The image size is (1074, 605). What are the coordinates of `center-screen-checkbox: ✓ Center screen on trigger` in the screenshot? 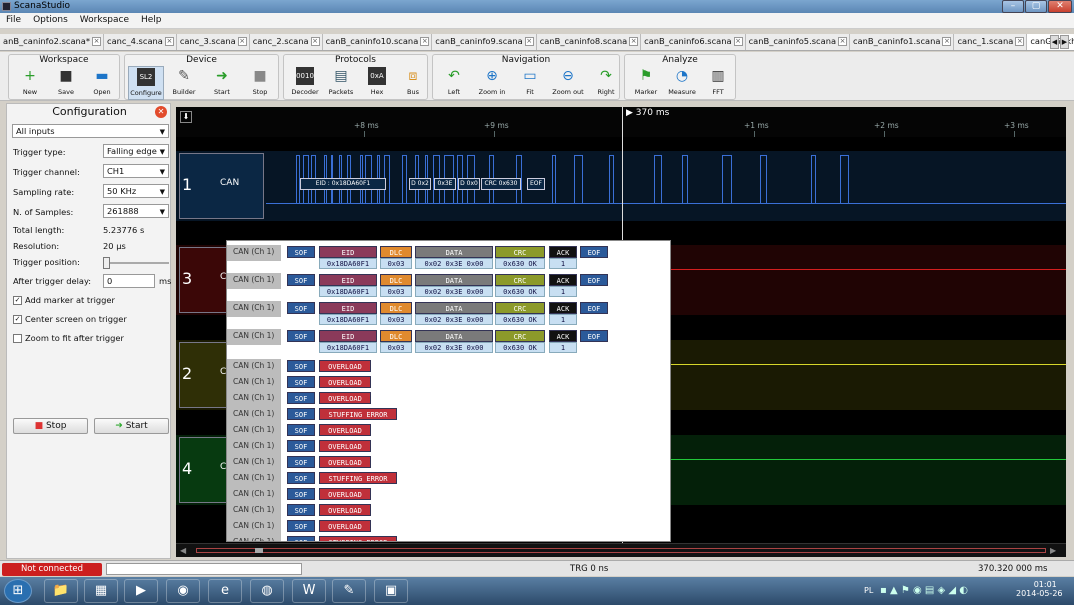 It's located at (70, 319).